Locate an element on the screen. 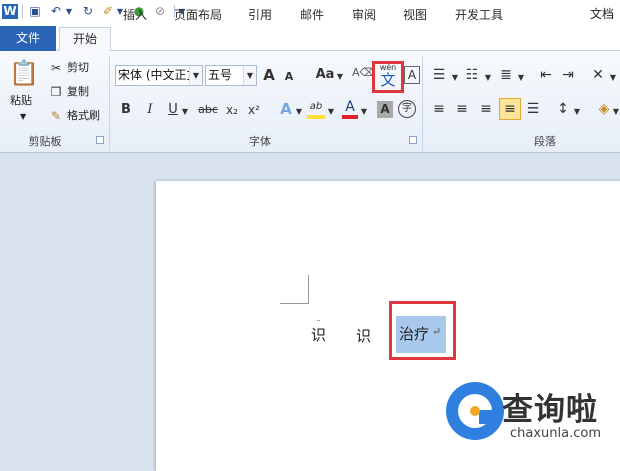 The width and height of the screenshot is (620, 471). font-name-select: 宋体 (中文正文) ▼ is located at coordinates (159, 75).